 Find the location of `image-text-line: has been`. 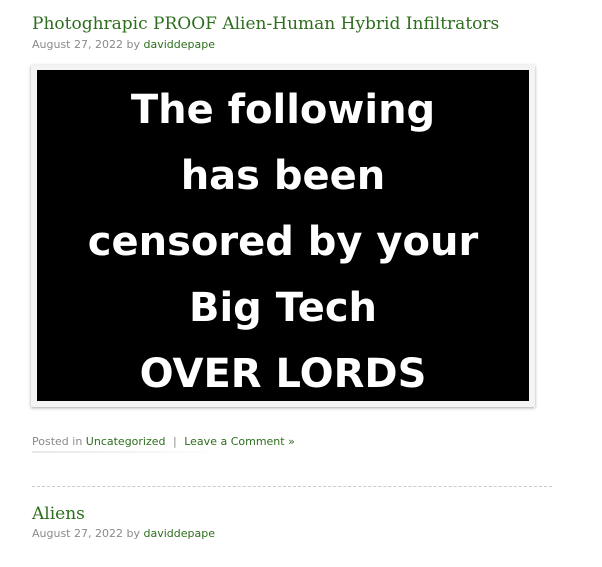

image-text-line: has been is located at coordinates (283, 176).